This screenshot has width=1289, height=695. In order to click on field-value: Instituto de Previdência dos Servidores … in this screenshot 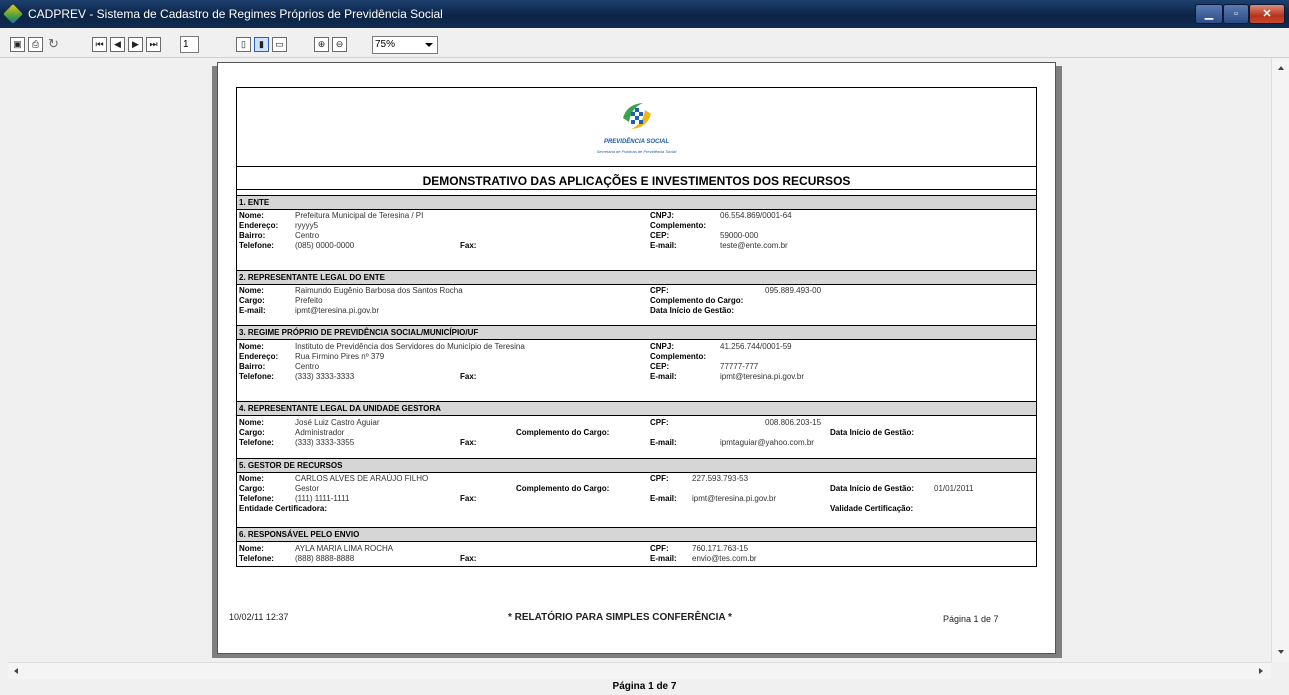, I will do `click(410, 346)`.